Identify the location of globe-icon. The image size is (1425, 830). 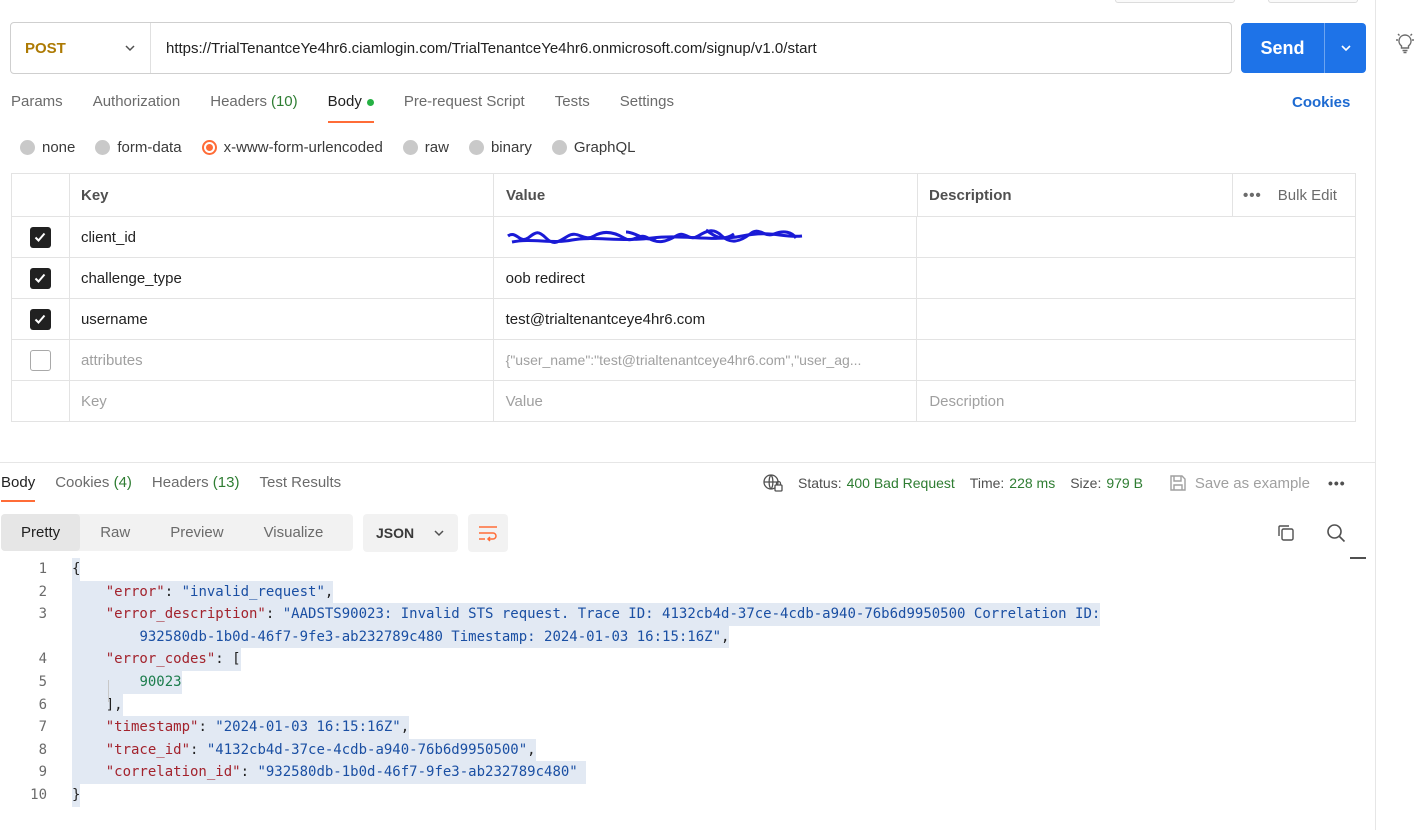
(773, 483).